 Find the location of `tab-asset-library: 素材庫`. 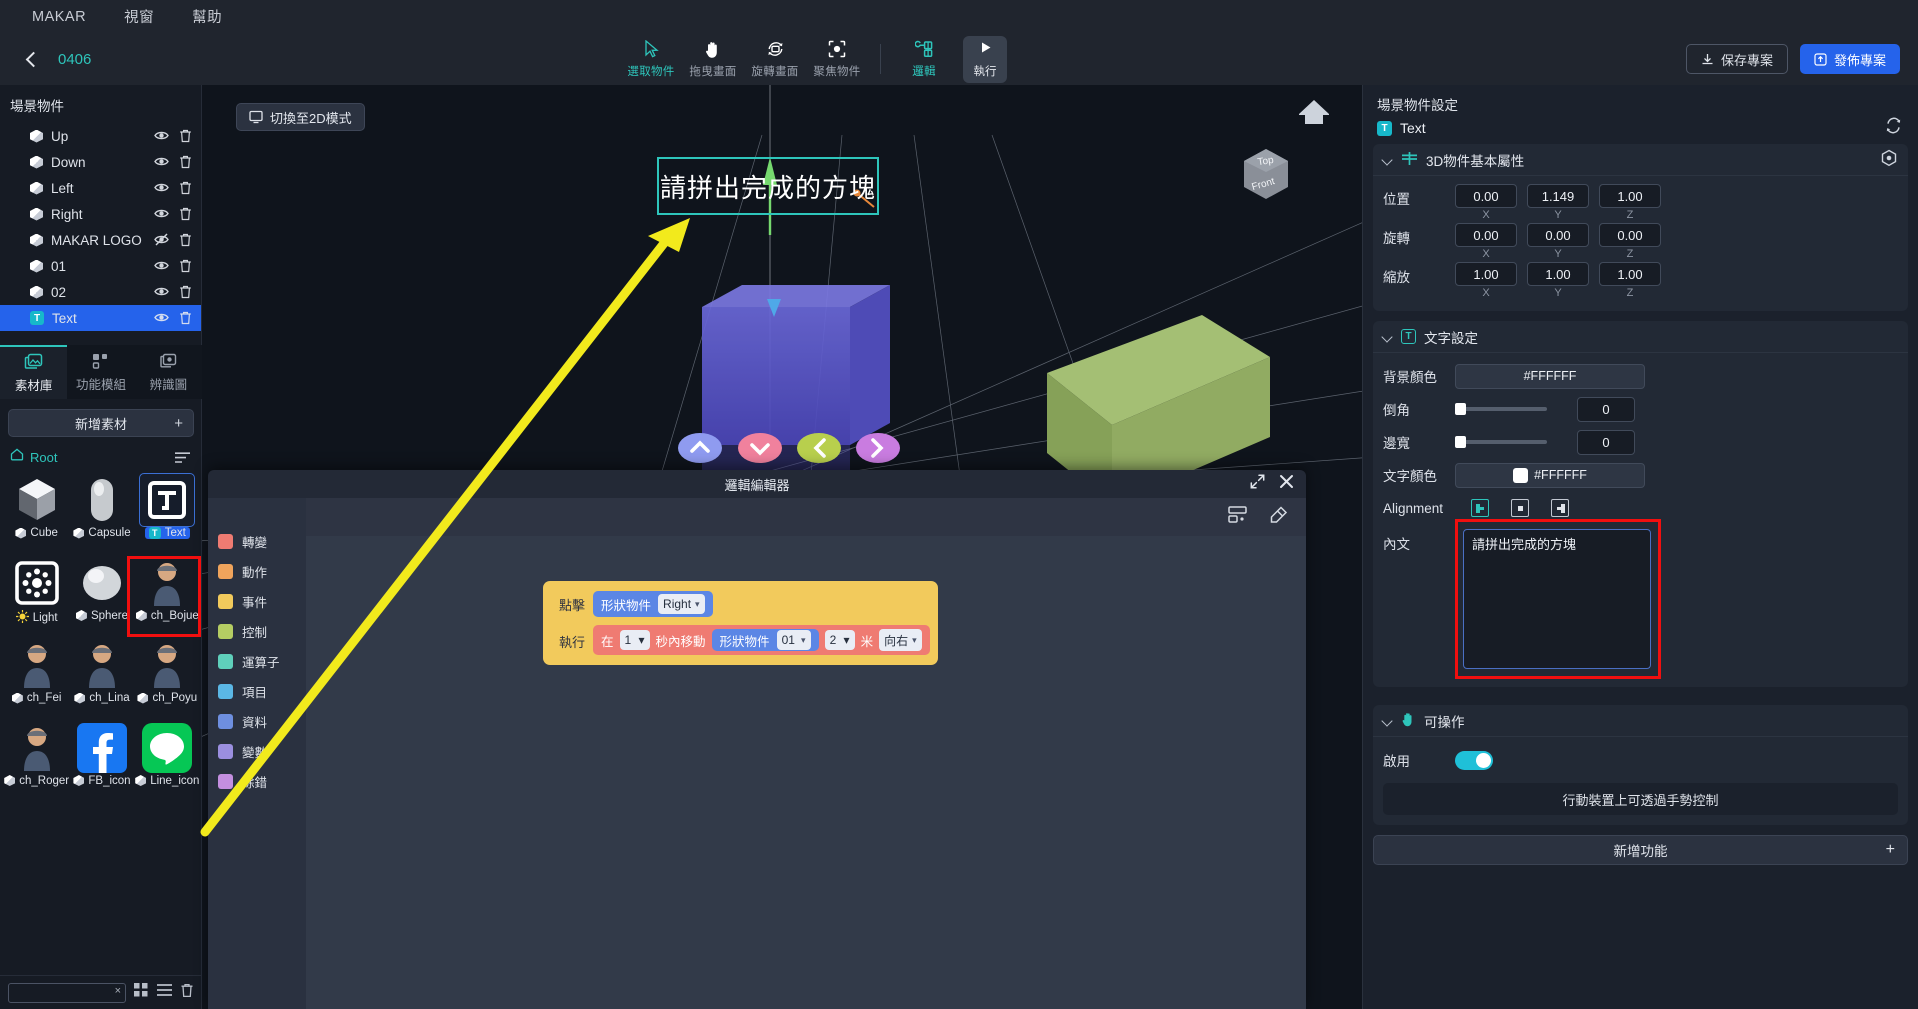

tab-asset-library: 素材庫 is located at coordinates (34, 372).